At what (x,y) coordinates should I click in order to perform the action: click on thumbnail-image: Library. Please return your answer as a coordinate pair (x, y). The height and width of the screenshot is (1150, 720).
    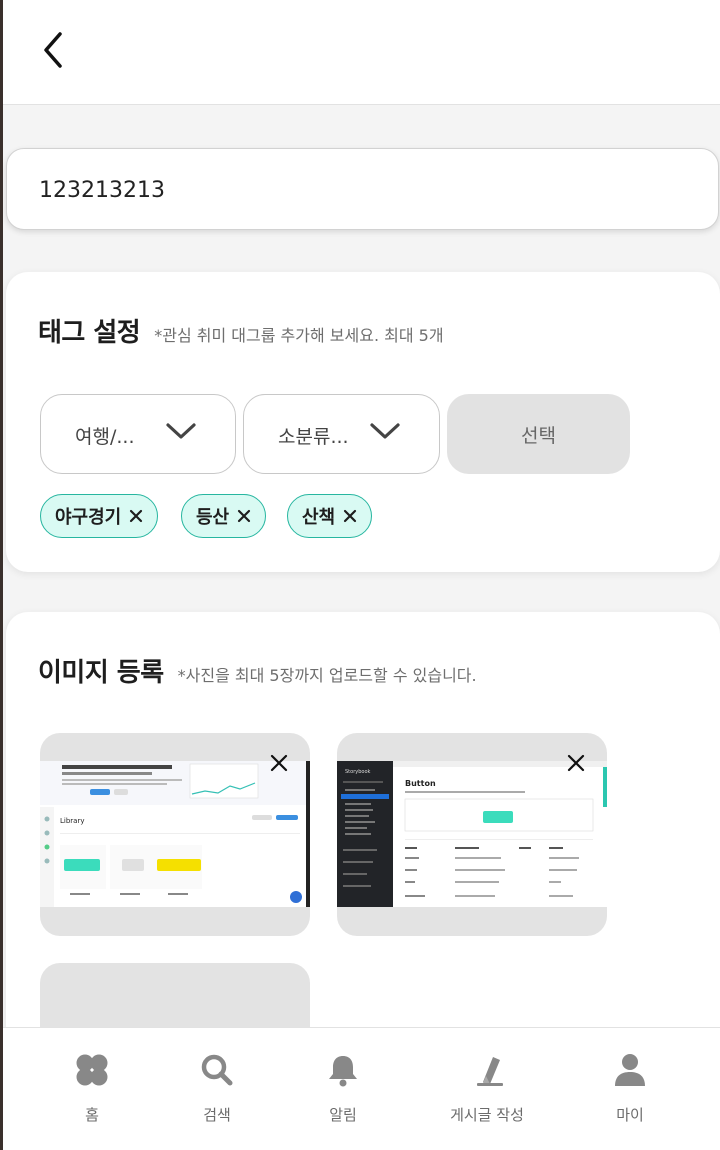
    Looking at the image, I should click on (175, 834).